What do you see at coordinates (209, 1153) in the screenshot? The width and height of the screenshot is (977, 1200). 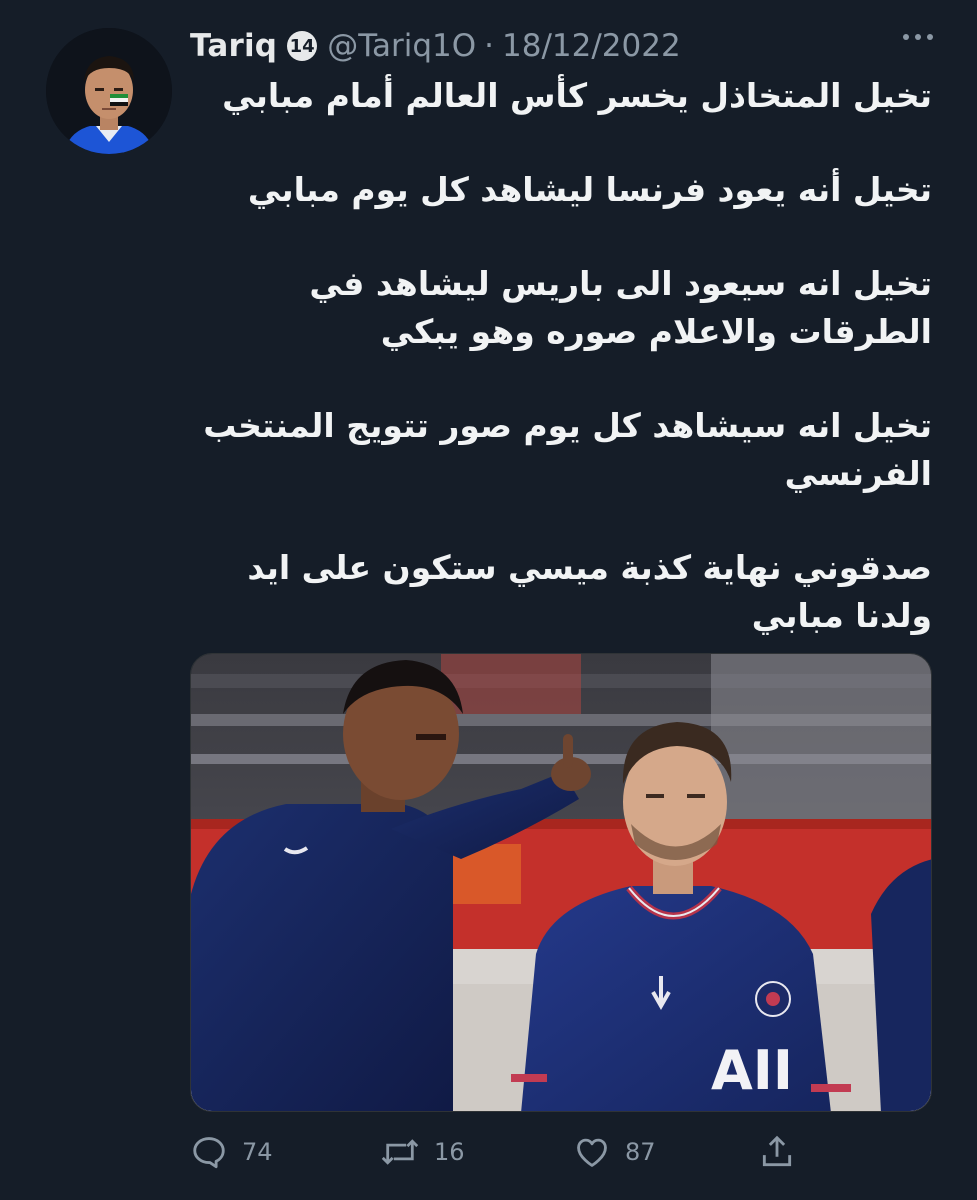 I see `reply-bubble-icon` at bounding box center [209, 1153].